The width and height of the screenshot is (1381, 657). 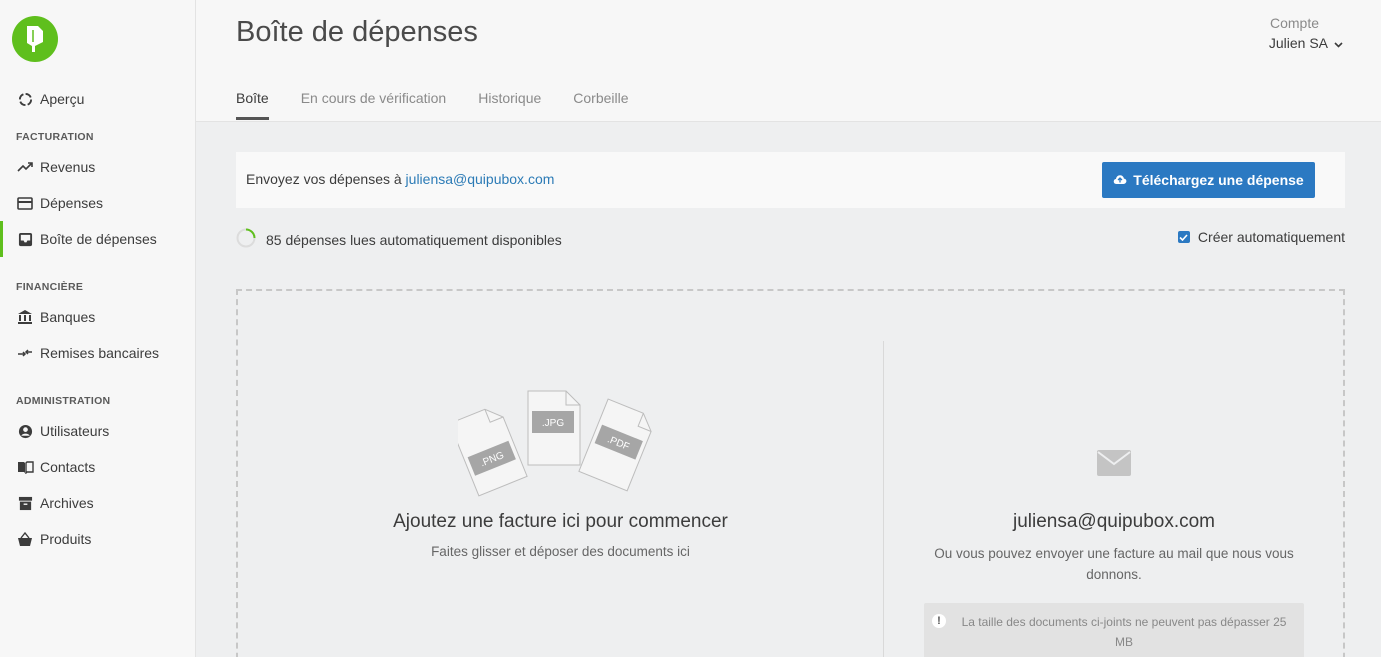 I want to click on chevron-down-icon, so click(x=1338, y=43).